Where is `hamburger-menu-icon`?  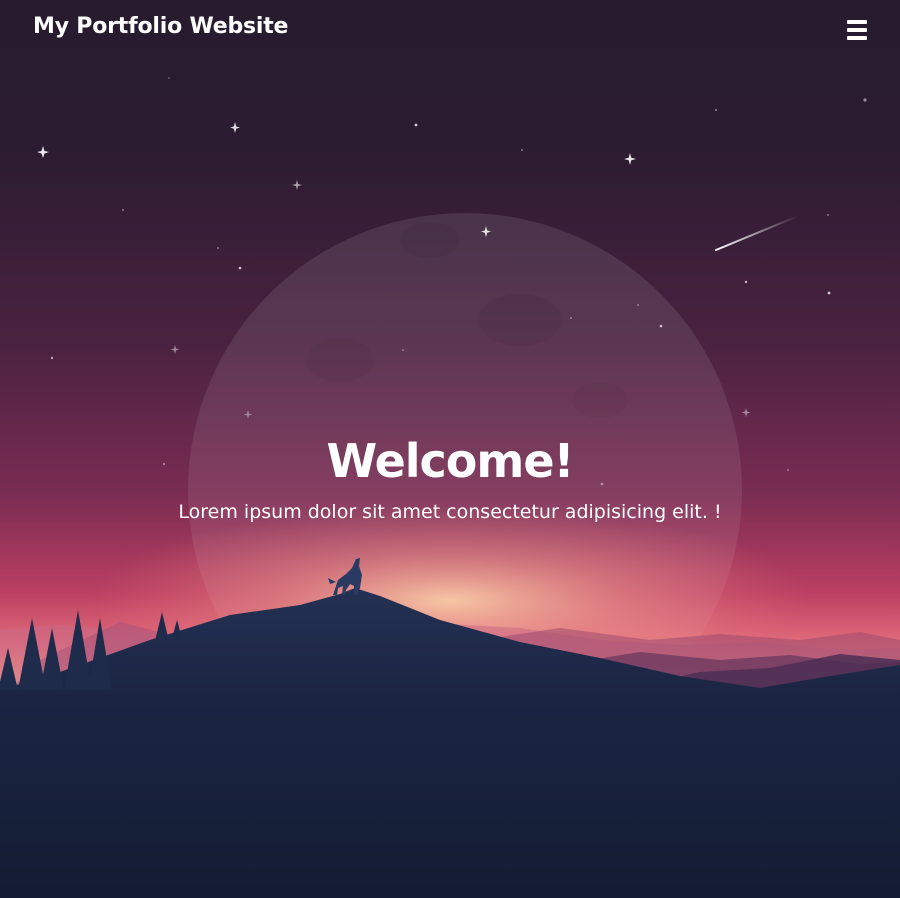
hamburger-menu-icon is located at coordinates (857, 30).